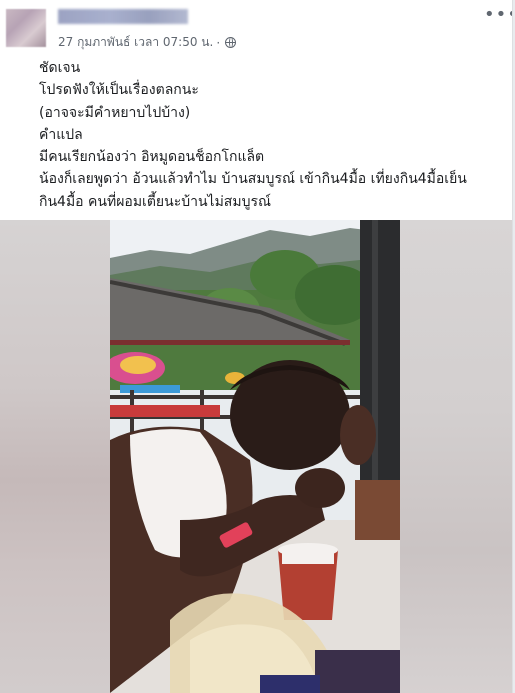 Image resolution: width=515 pixels, height=693 pixels. I want to click on globe-icon, so click(231, 42).